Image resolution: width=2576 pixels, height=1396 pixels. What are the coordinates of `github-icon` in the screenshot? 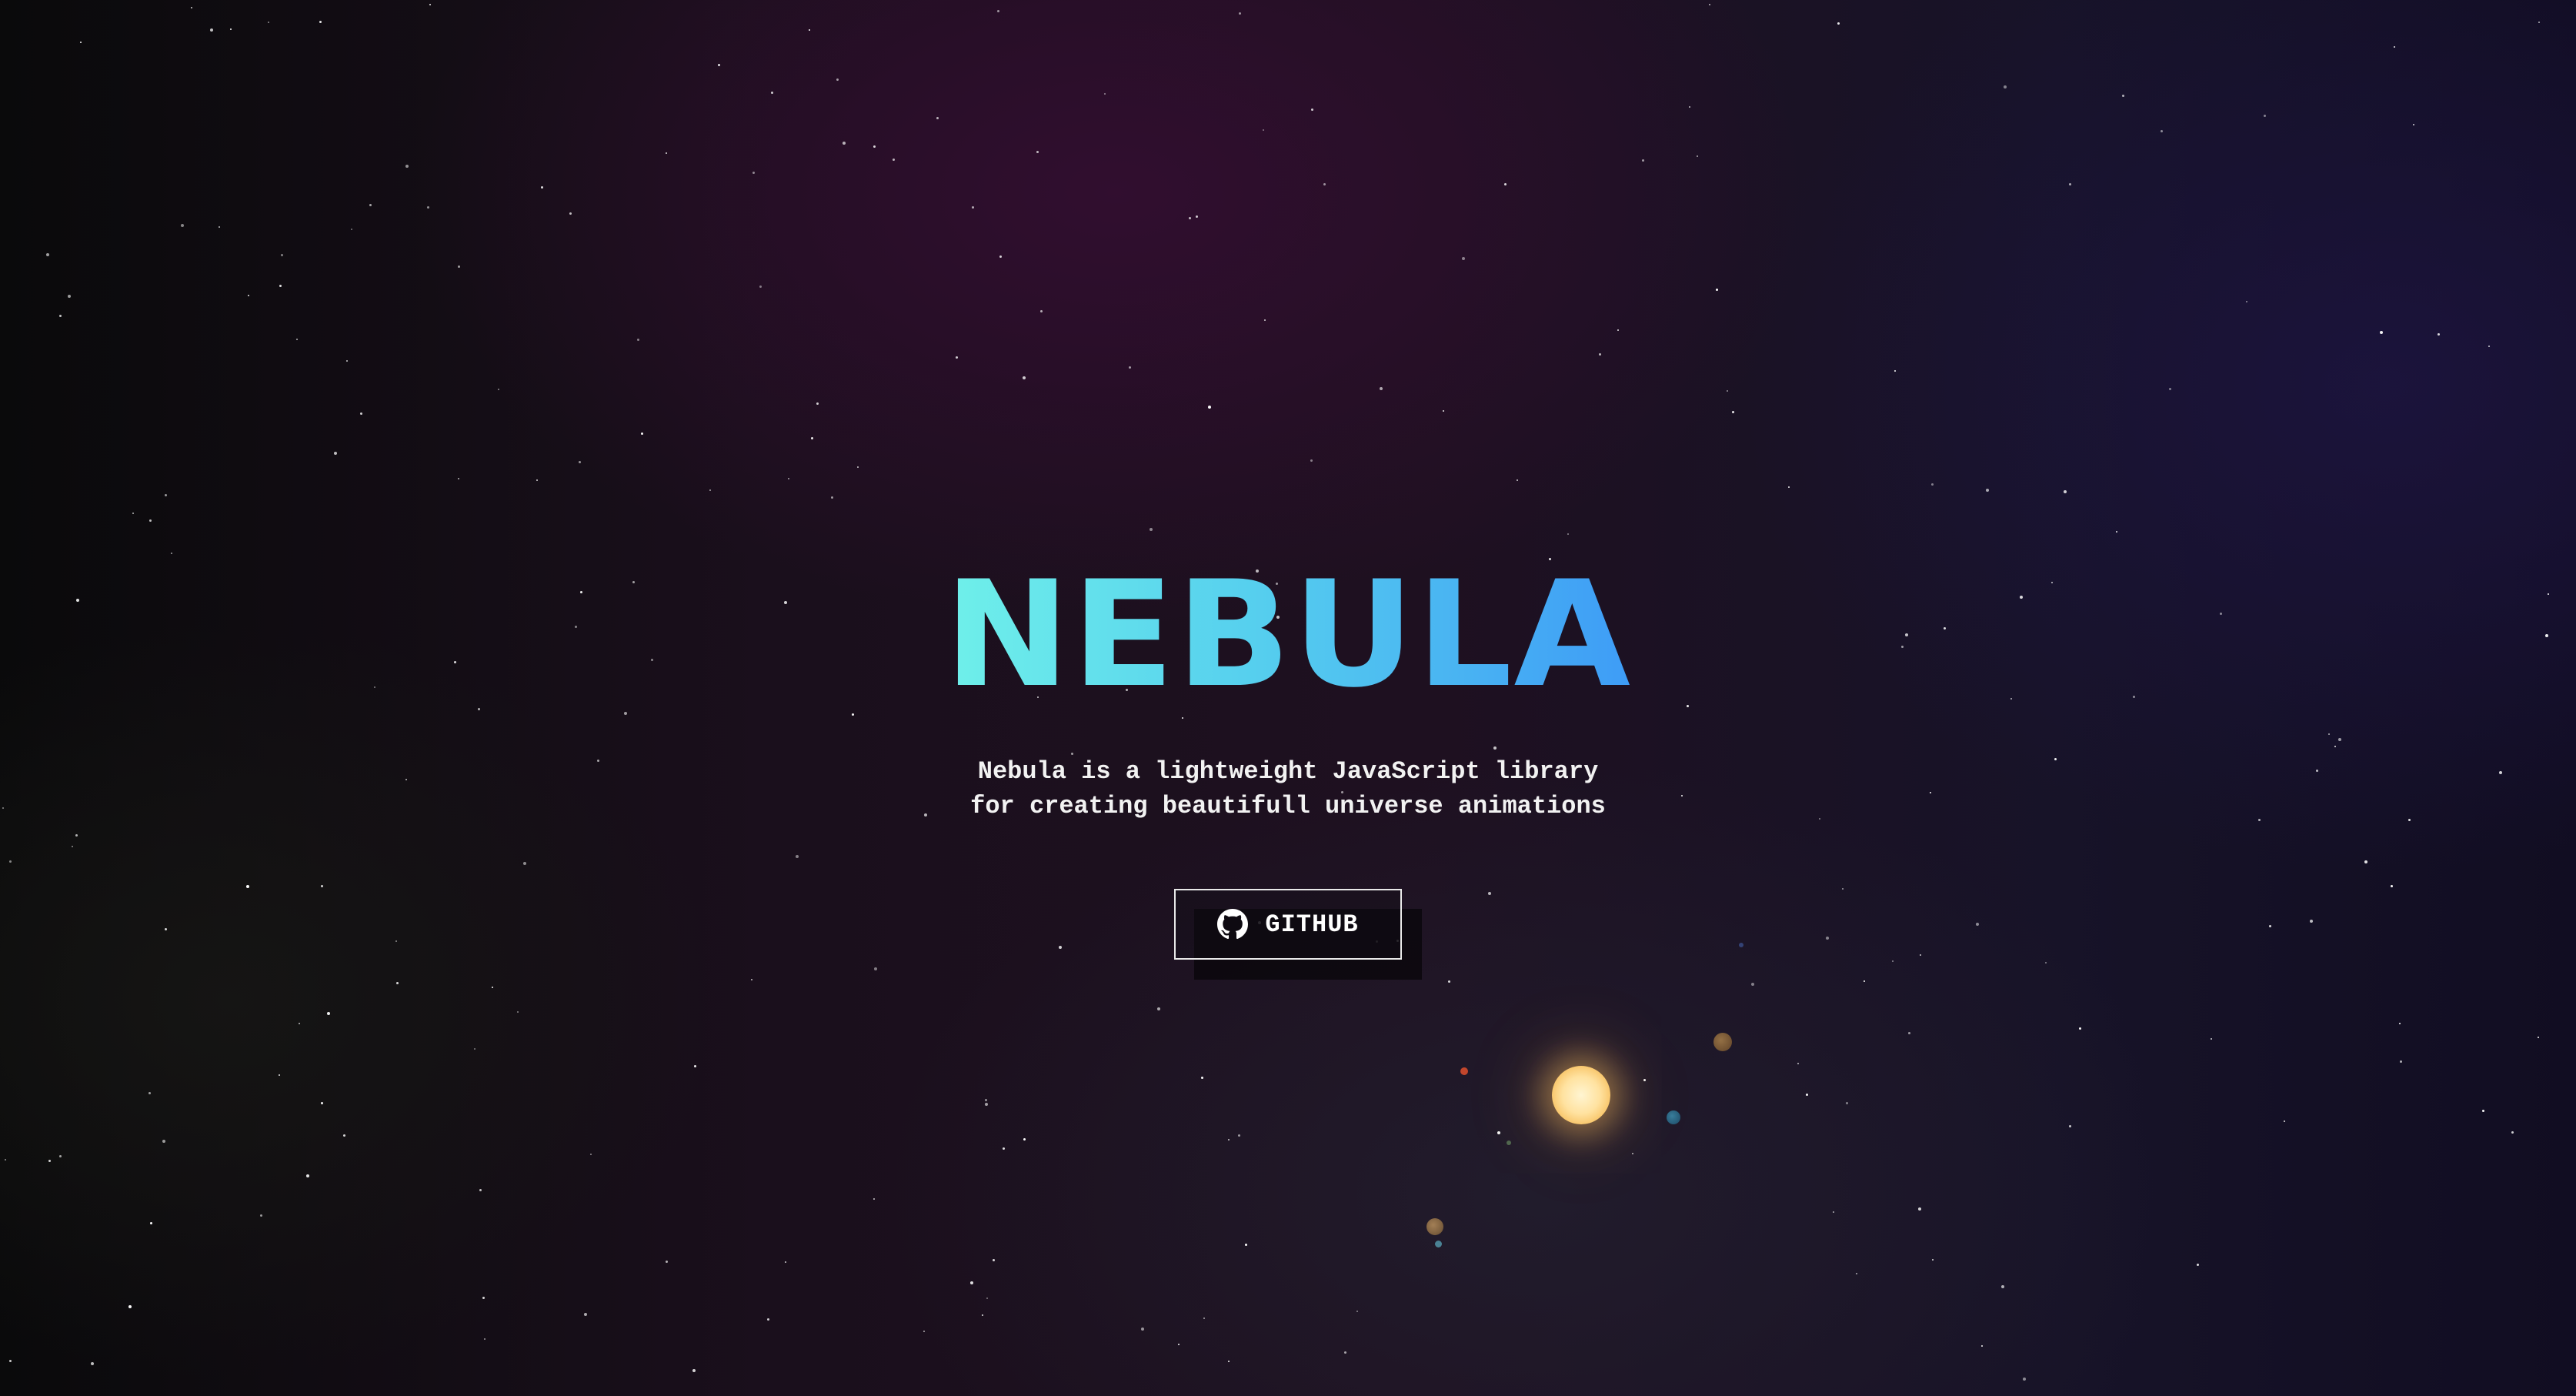 It's located at (1233, 924).